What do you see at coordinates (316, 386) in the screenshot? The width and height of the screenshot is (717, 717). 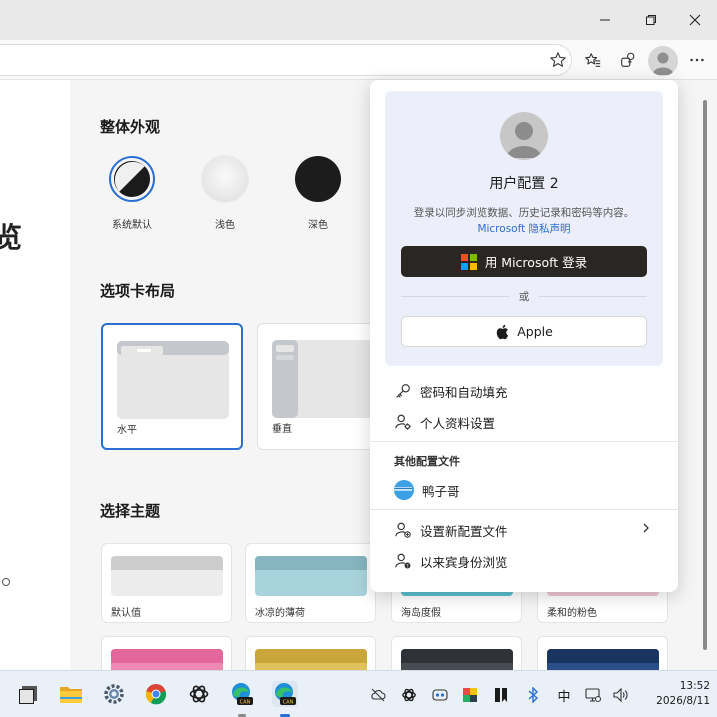 I see `layout-vertical-card: 垂直` at bounding box center [316, 386].